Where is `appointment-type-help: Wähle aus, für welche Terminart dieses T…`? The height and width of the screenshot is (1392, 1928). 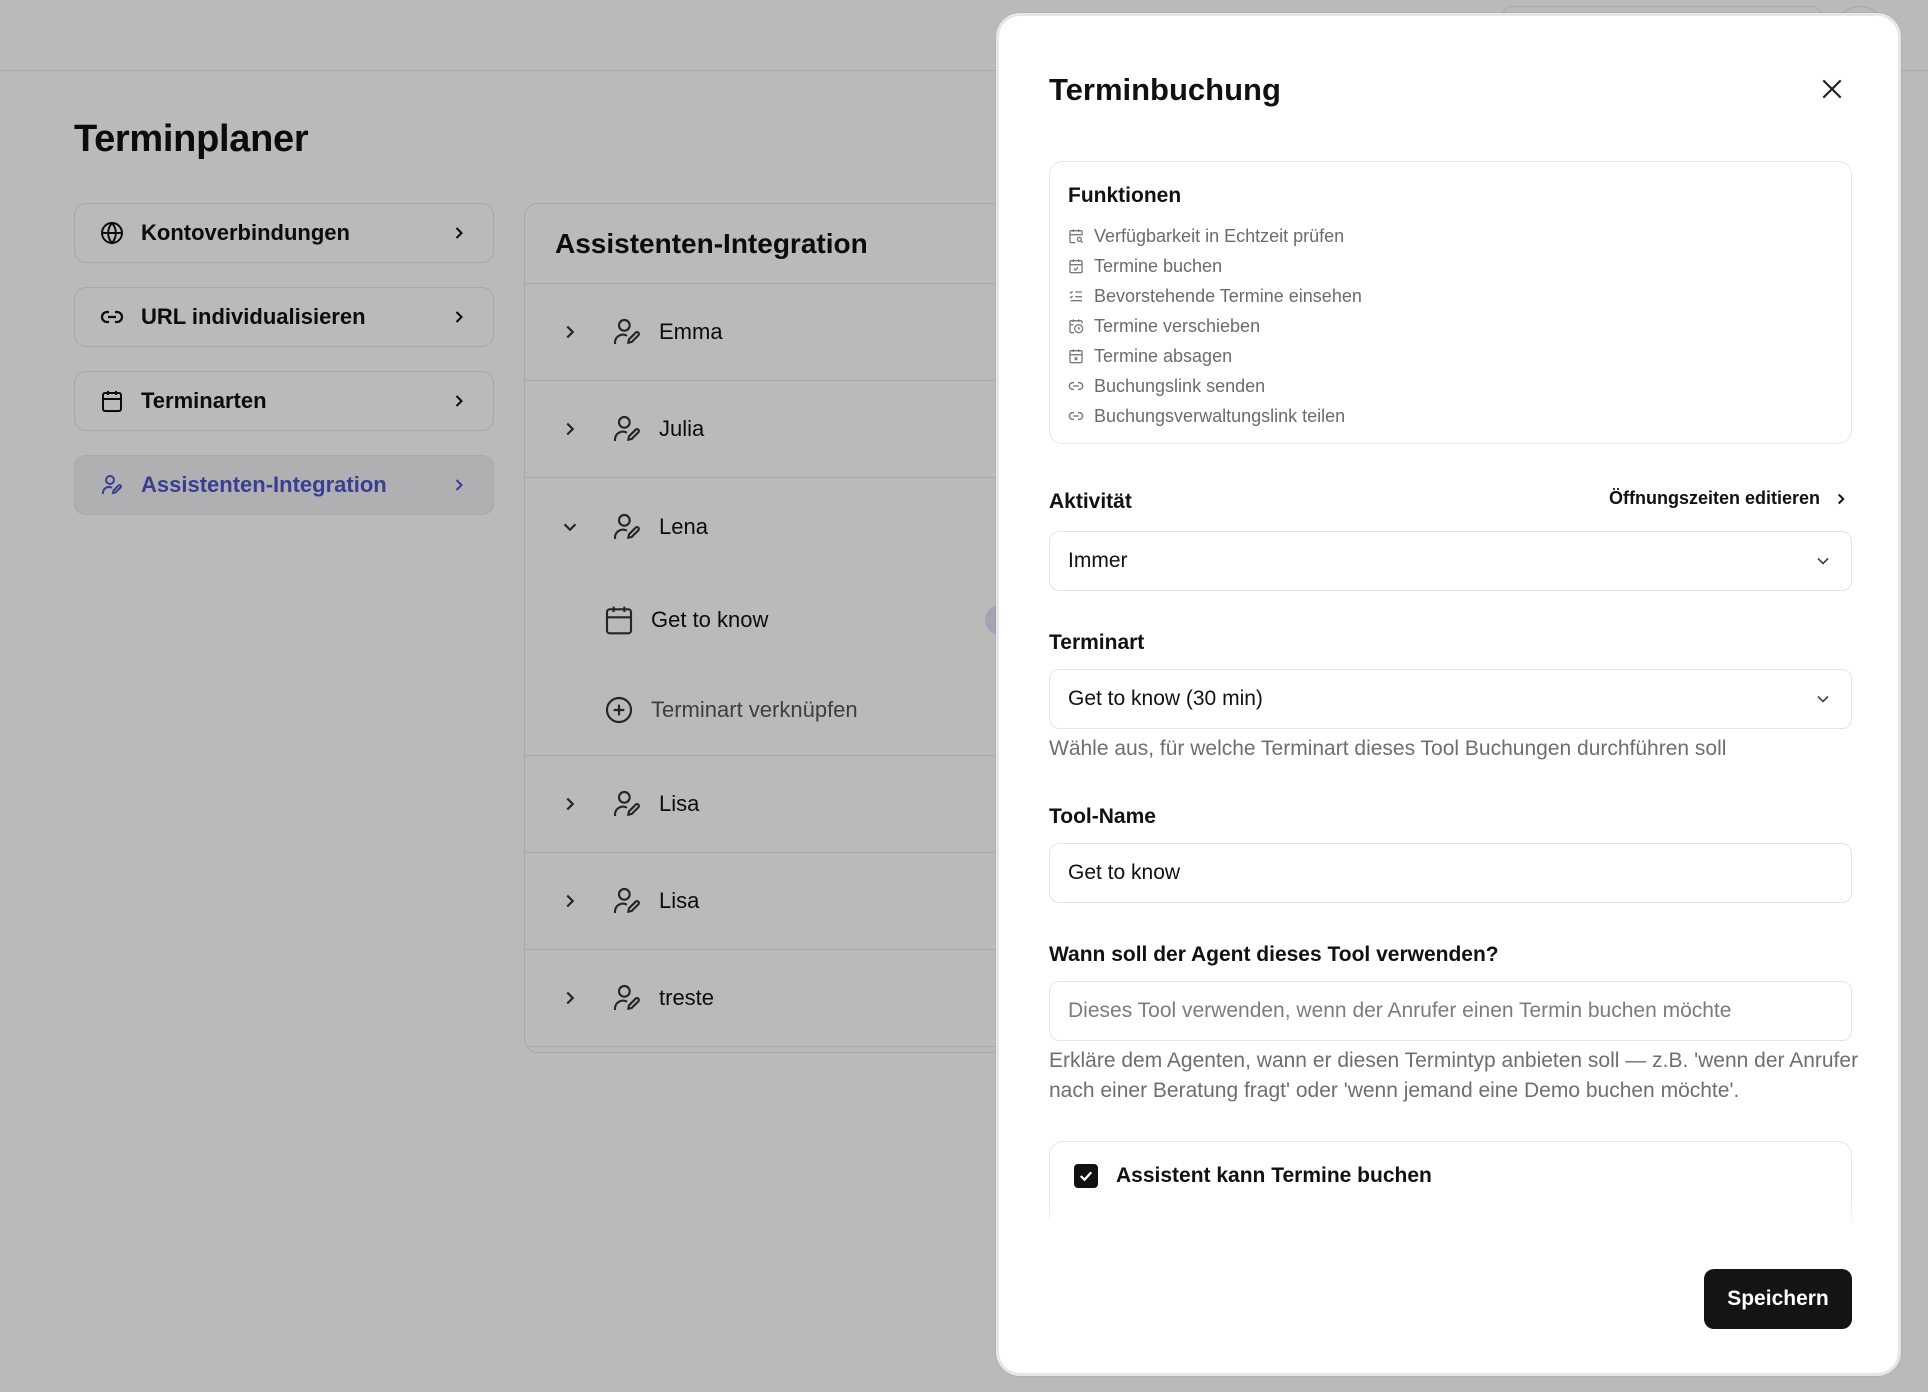
appointment-type-help: Wähle aus, für welche Terminart dieses T… is located at coordinates (1388, 748).